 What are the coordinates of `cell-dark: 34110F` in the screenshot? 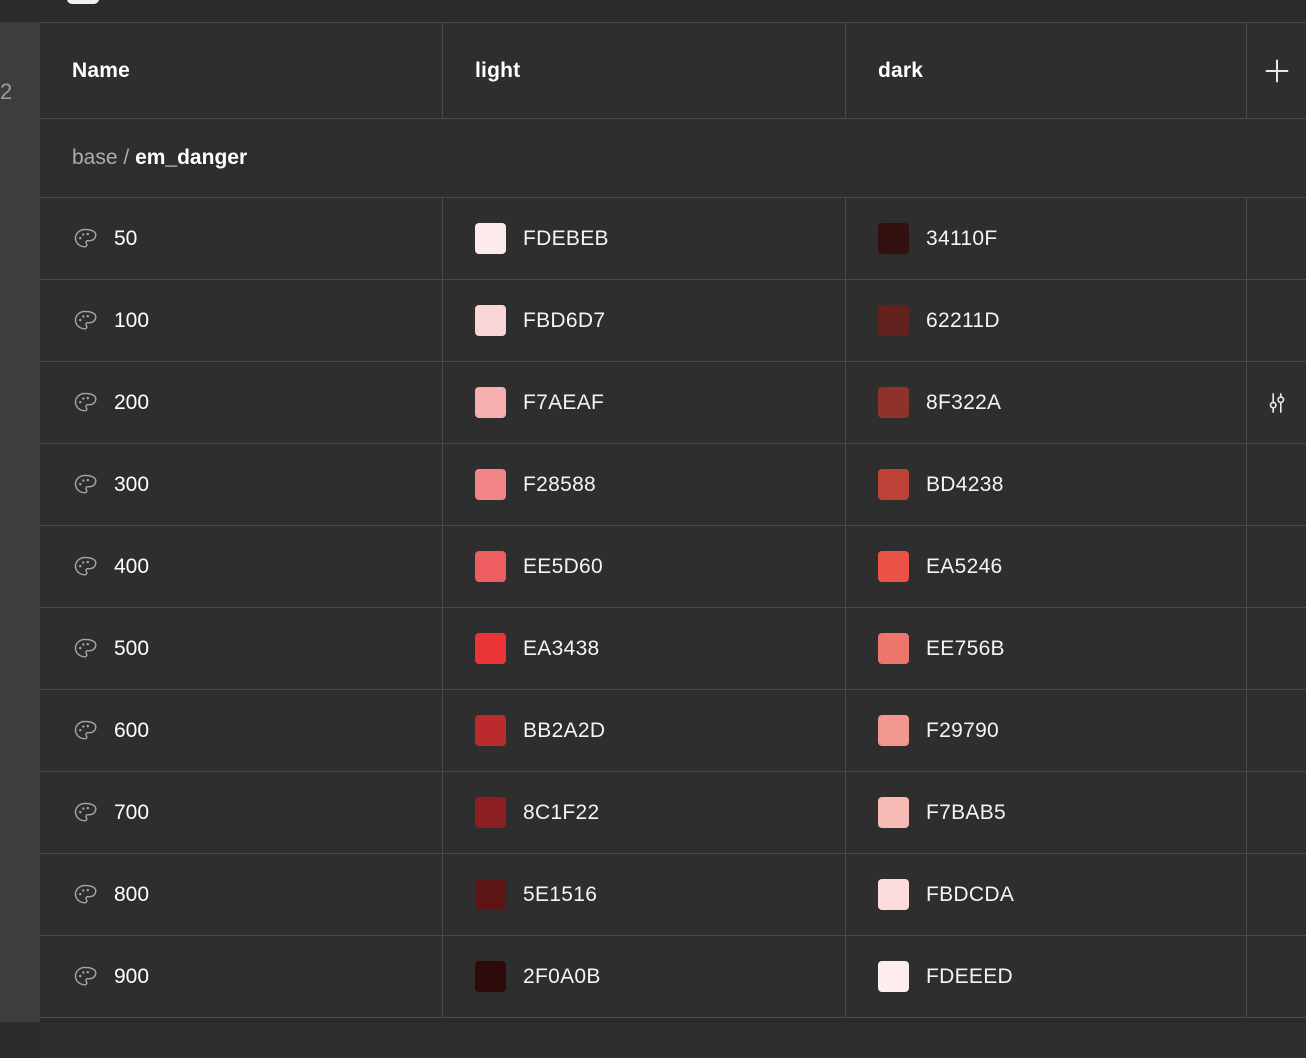 It's located at (1046, 238).